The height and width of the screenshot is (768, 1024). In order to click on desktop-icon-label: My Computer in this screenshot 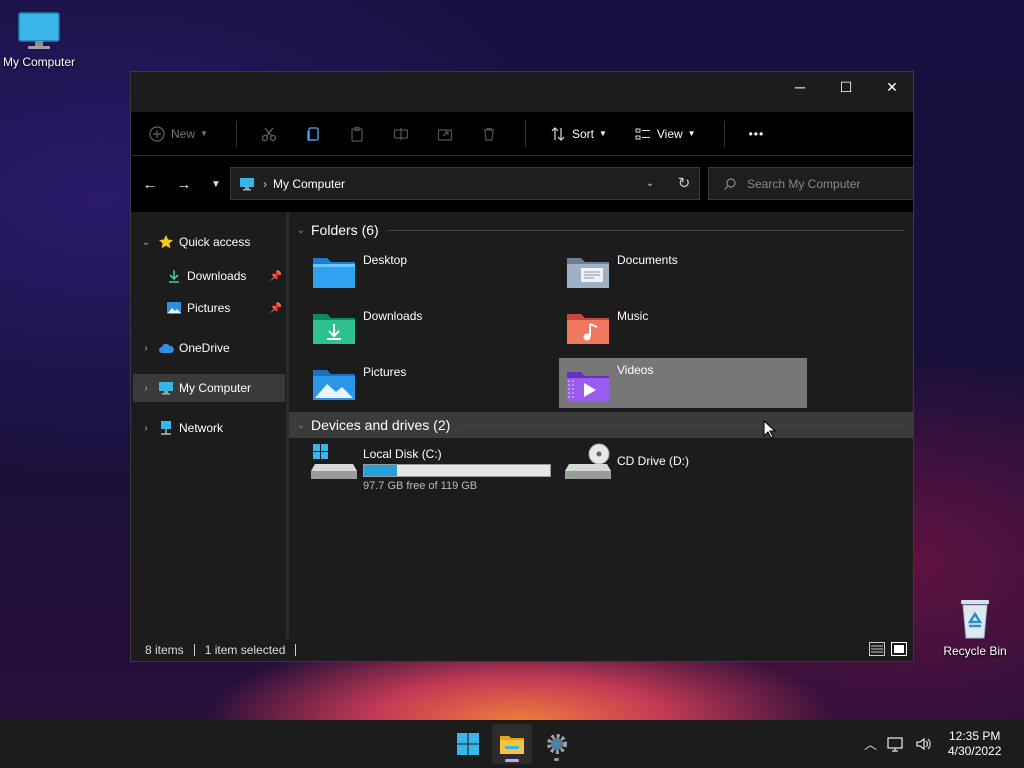, I will do `click(39, 62)`.